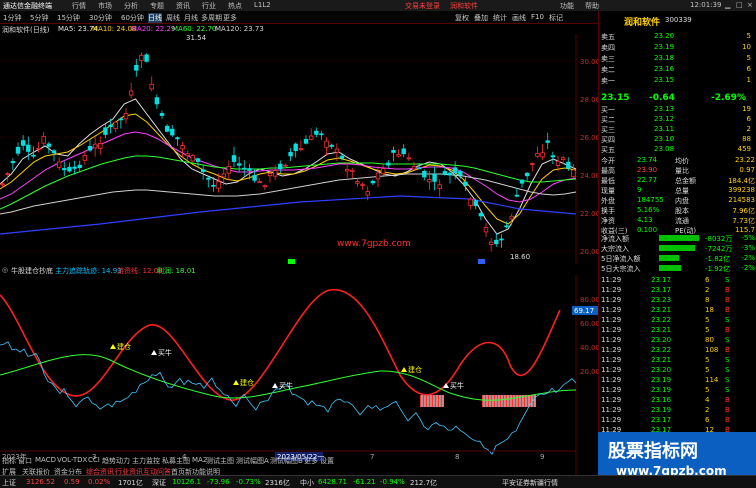 Image resolution: width=756 pixels, height=488 pixels. I want to click on indicator-tab: CCI, so click(94, 460).